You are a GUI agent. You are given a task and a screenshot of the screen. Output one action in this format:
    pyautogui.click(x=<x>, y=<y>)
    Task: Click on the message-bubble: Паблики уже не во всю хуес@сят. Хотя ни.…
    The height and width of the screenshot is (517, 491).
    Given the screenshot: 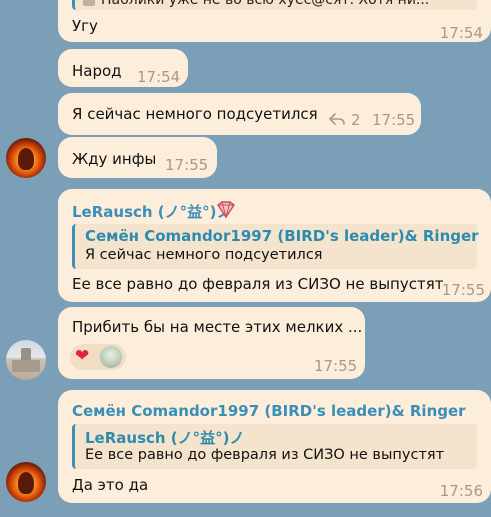 What is the action you would take?
    pyautogui.click(x=274, y=21)
    